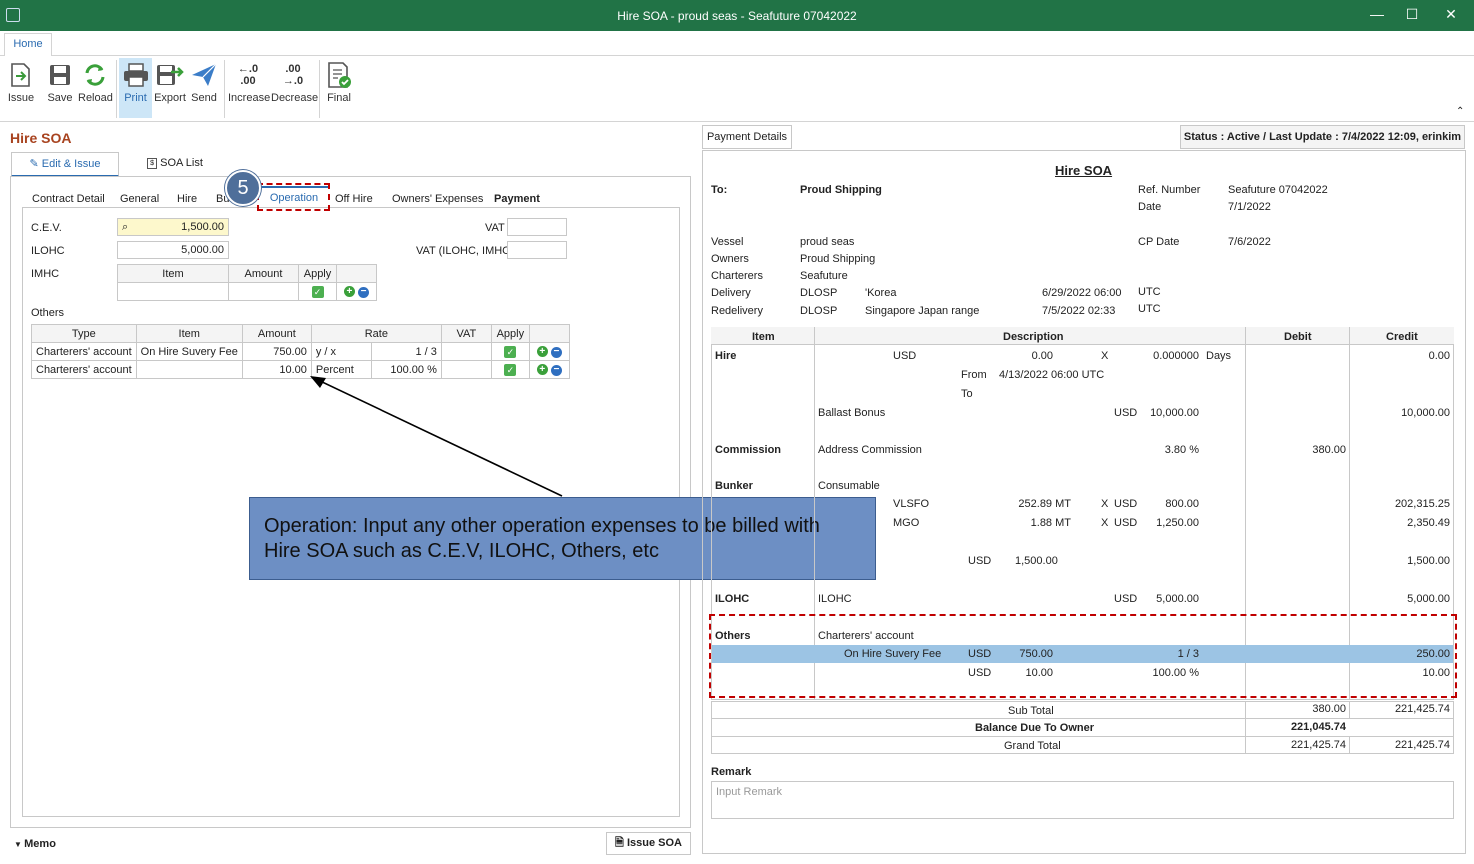  I want to click on subtab-owners-expenses: Owners' Expenses, so click(437, 199).